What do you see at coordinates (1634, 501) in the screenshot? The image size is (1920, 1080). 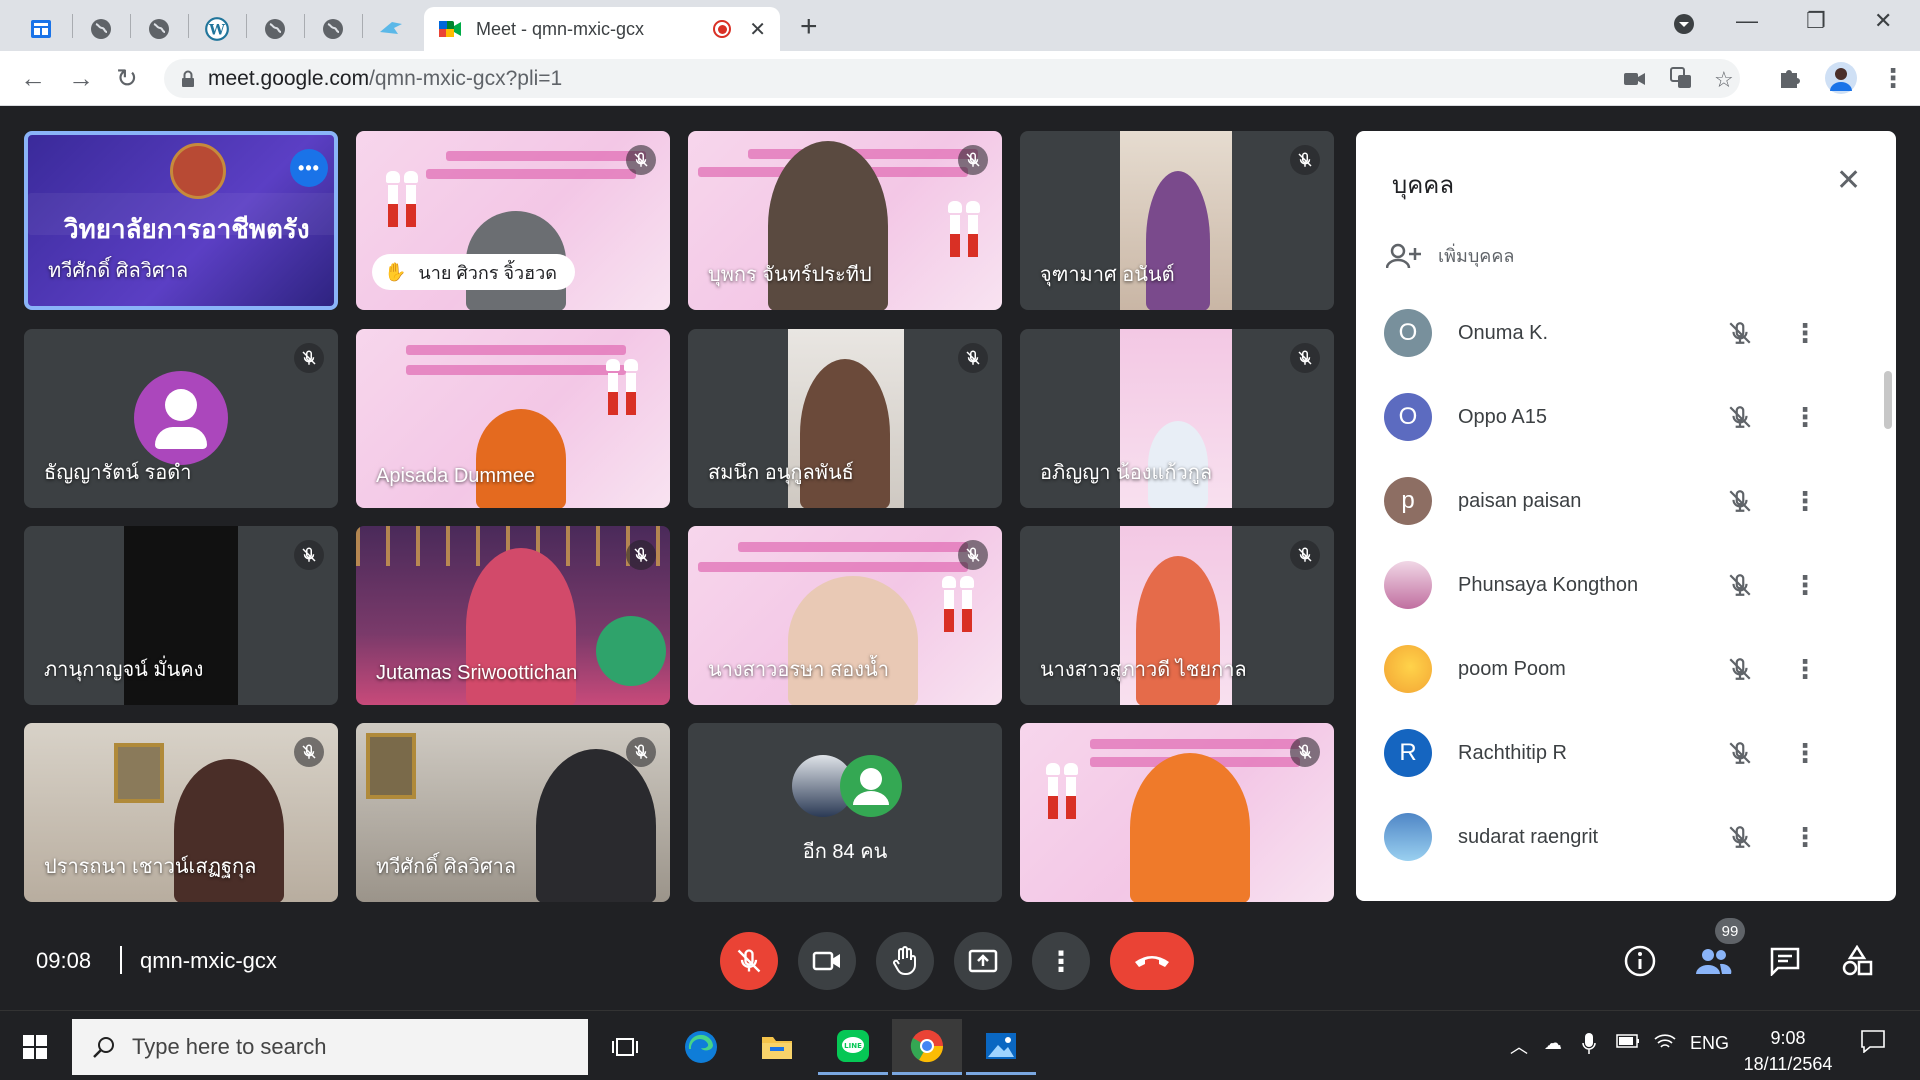 I see `person-row: p paisan paisan ⋮` at bounding box center [1634, 501].